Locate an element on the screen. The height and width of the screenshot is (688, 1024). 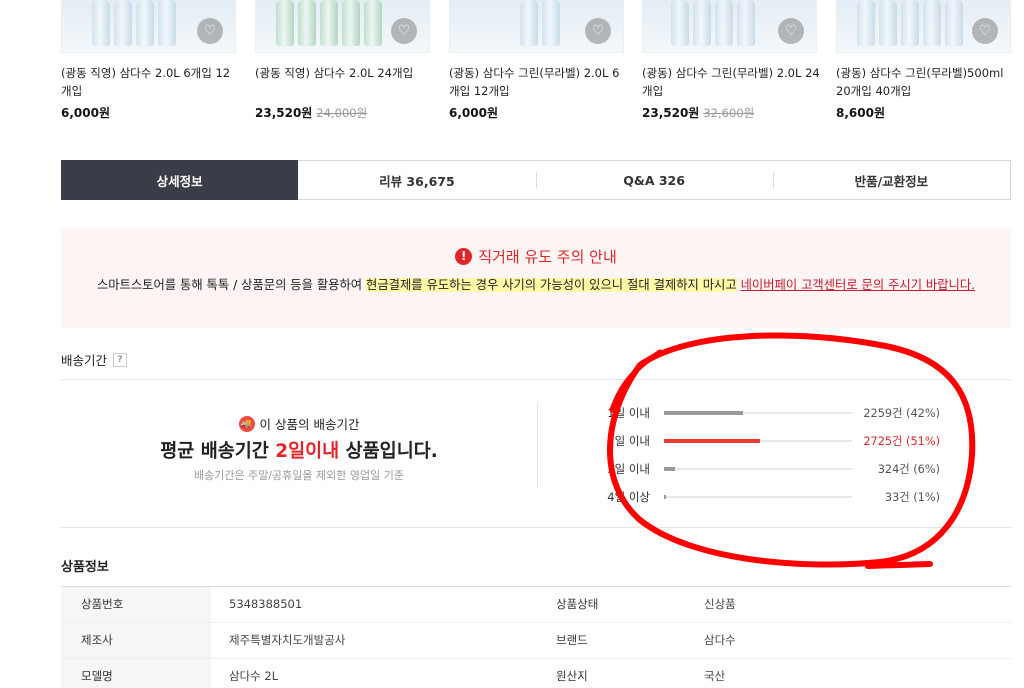
warning-highlight: 현금결제를 유도하는 경우 사기의 가능성이 있으니 절대 결제하지 마시고 is located at coordinates (551, 285).